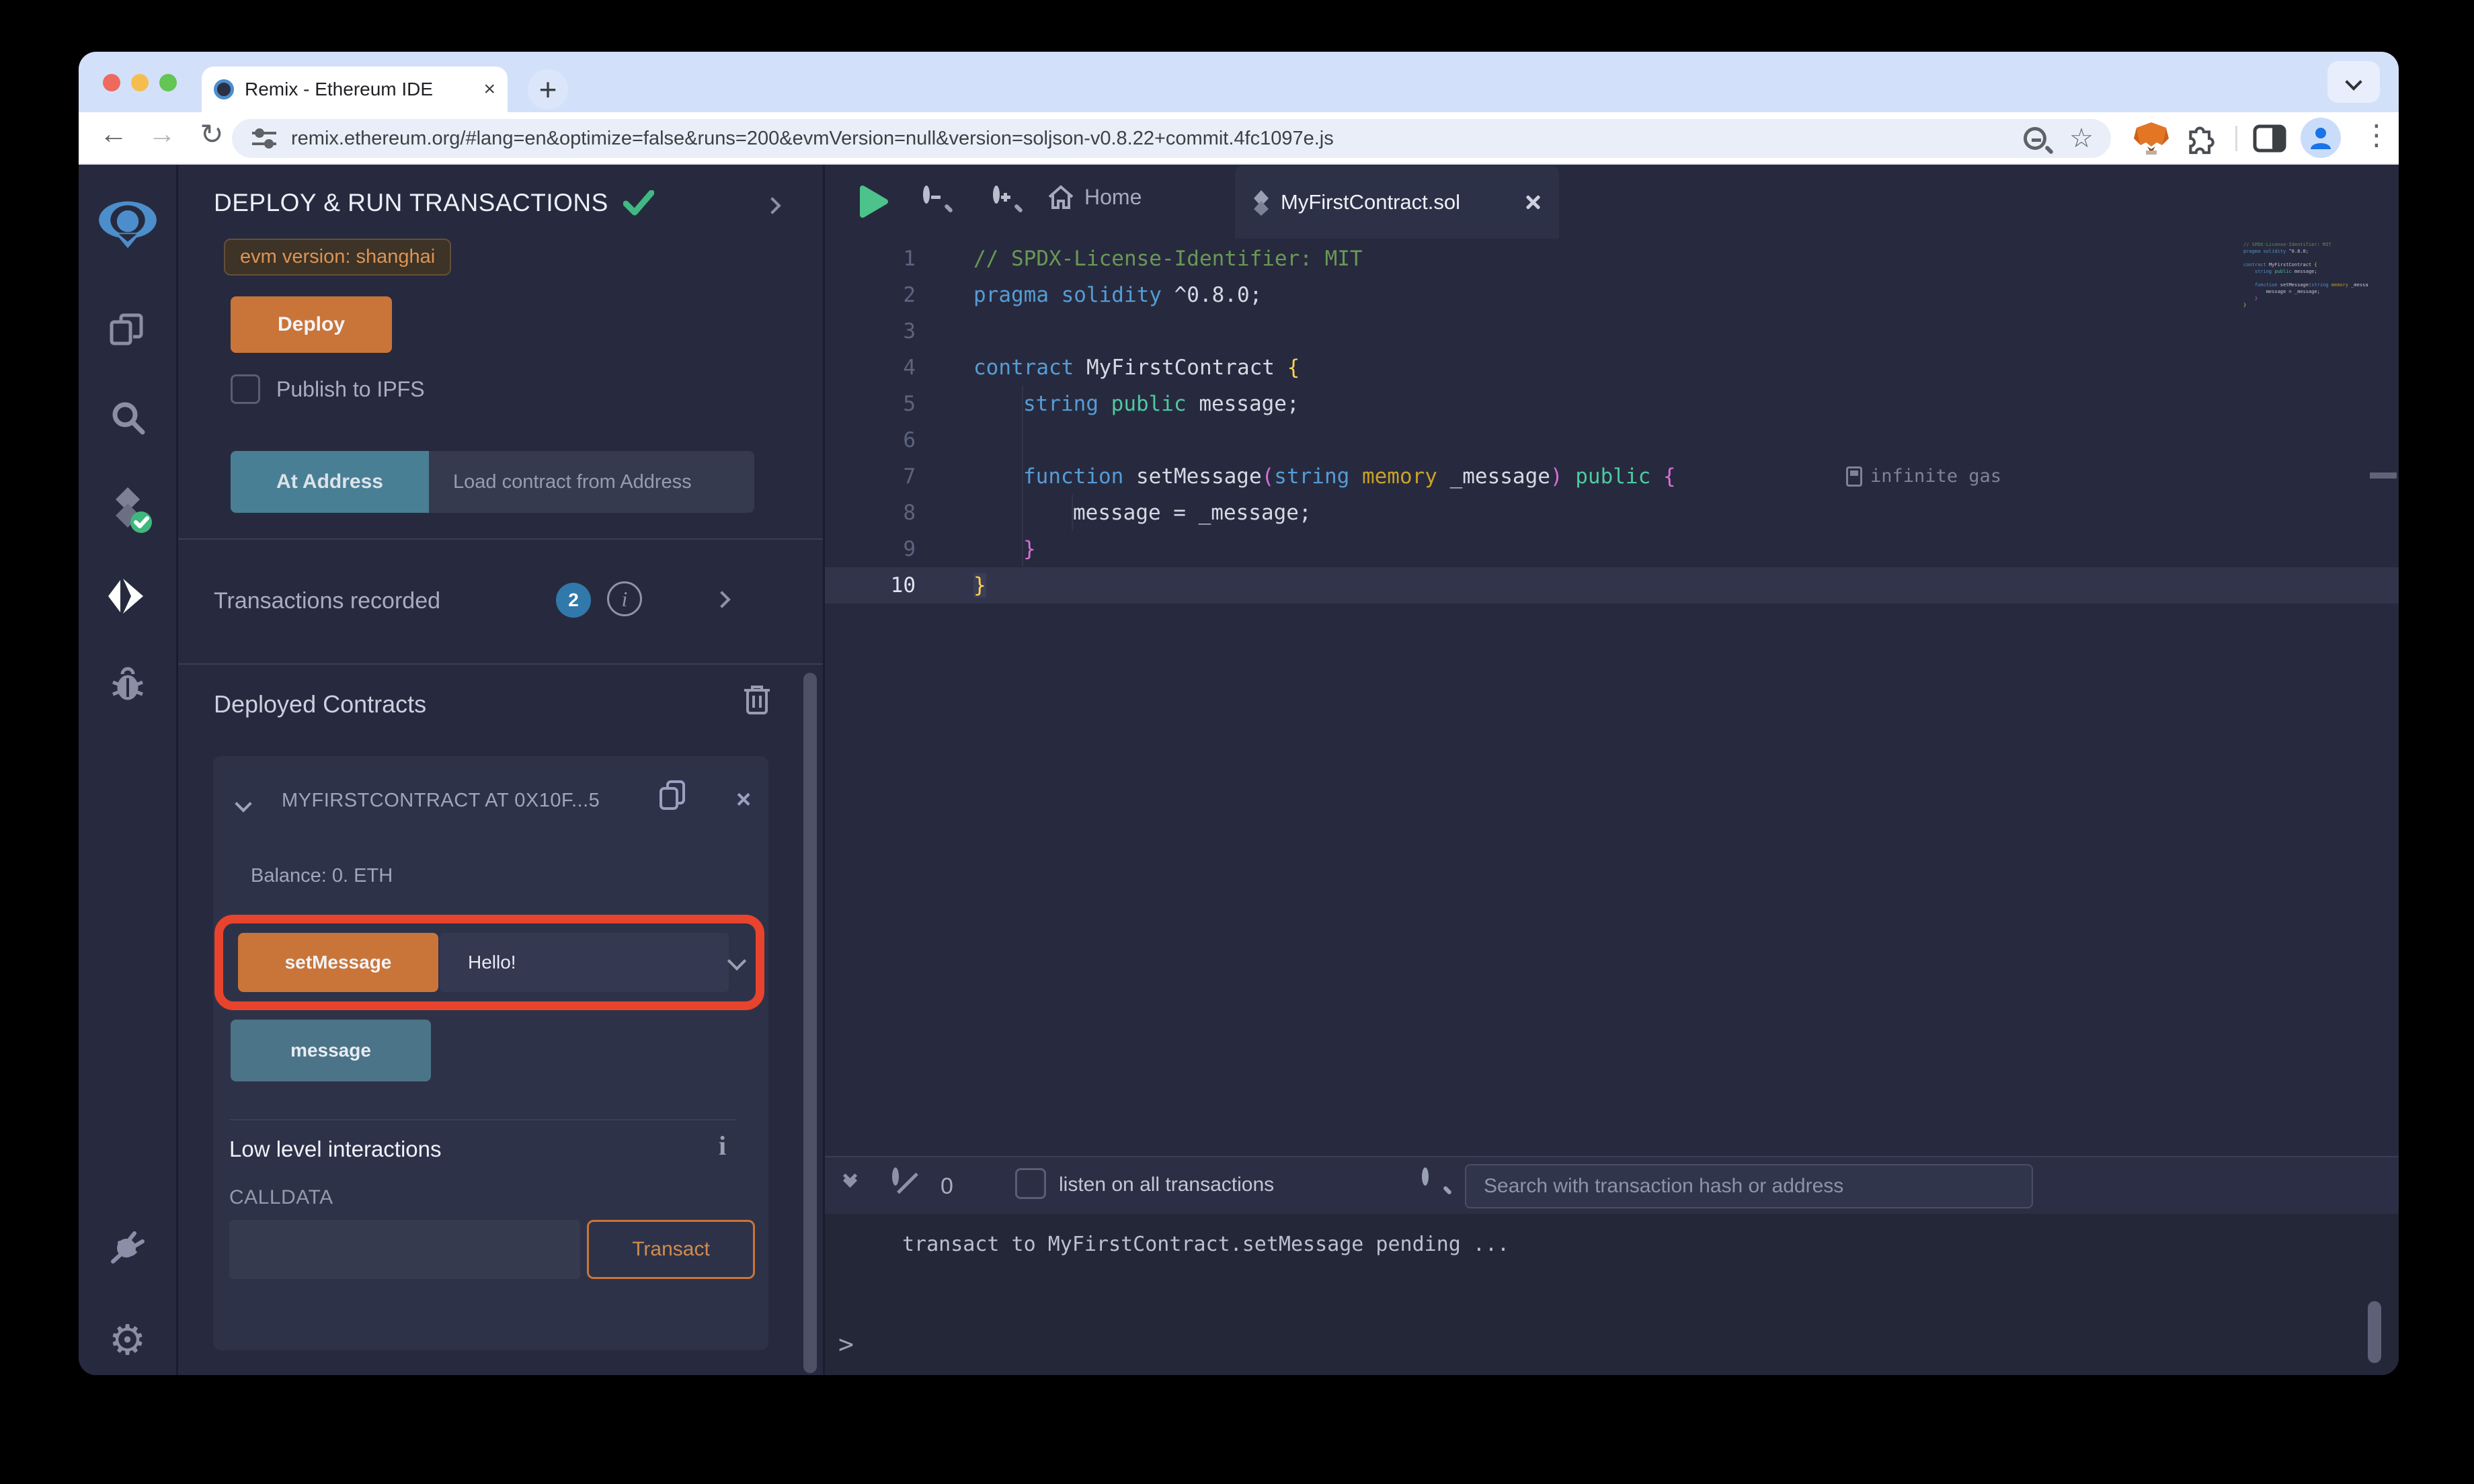 The width and height of the screenshot is (2474, 1484). I want to click on publish-ipfs-label: Publish to IPFS, so click(351, 389).